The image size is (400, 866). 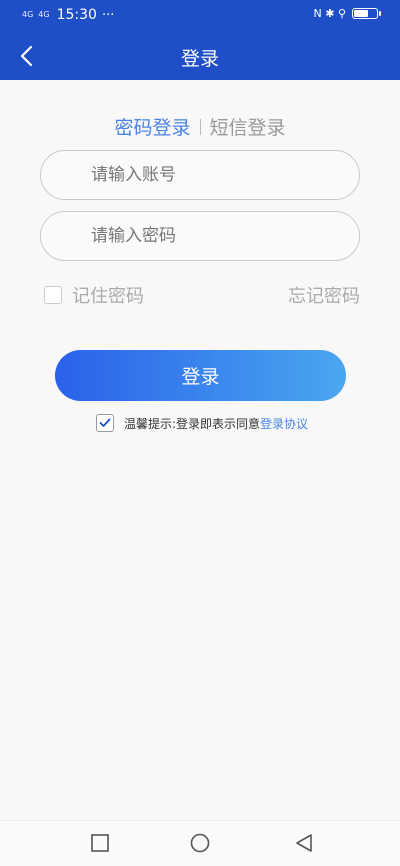 What do you see at coordinates (216, 175) in the screenshot?
I see `account-input` at bounding box center [216, 175].